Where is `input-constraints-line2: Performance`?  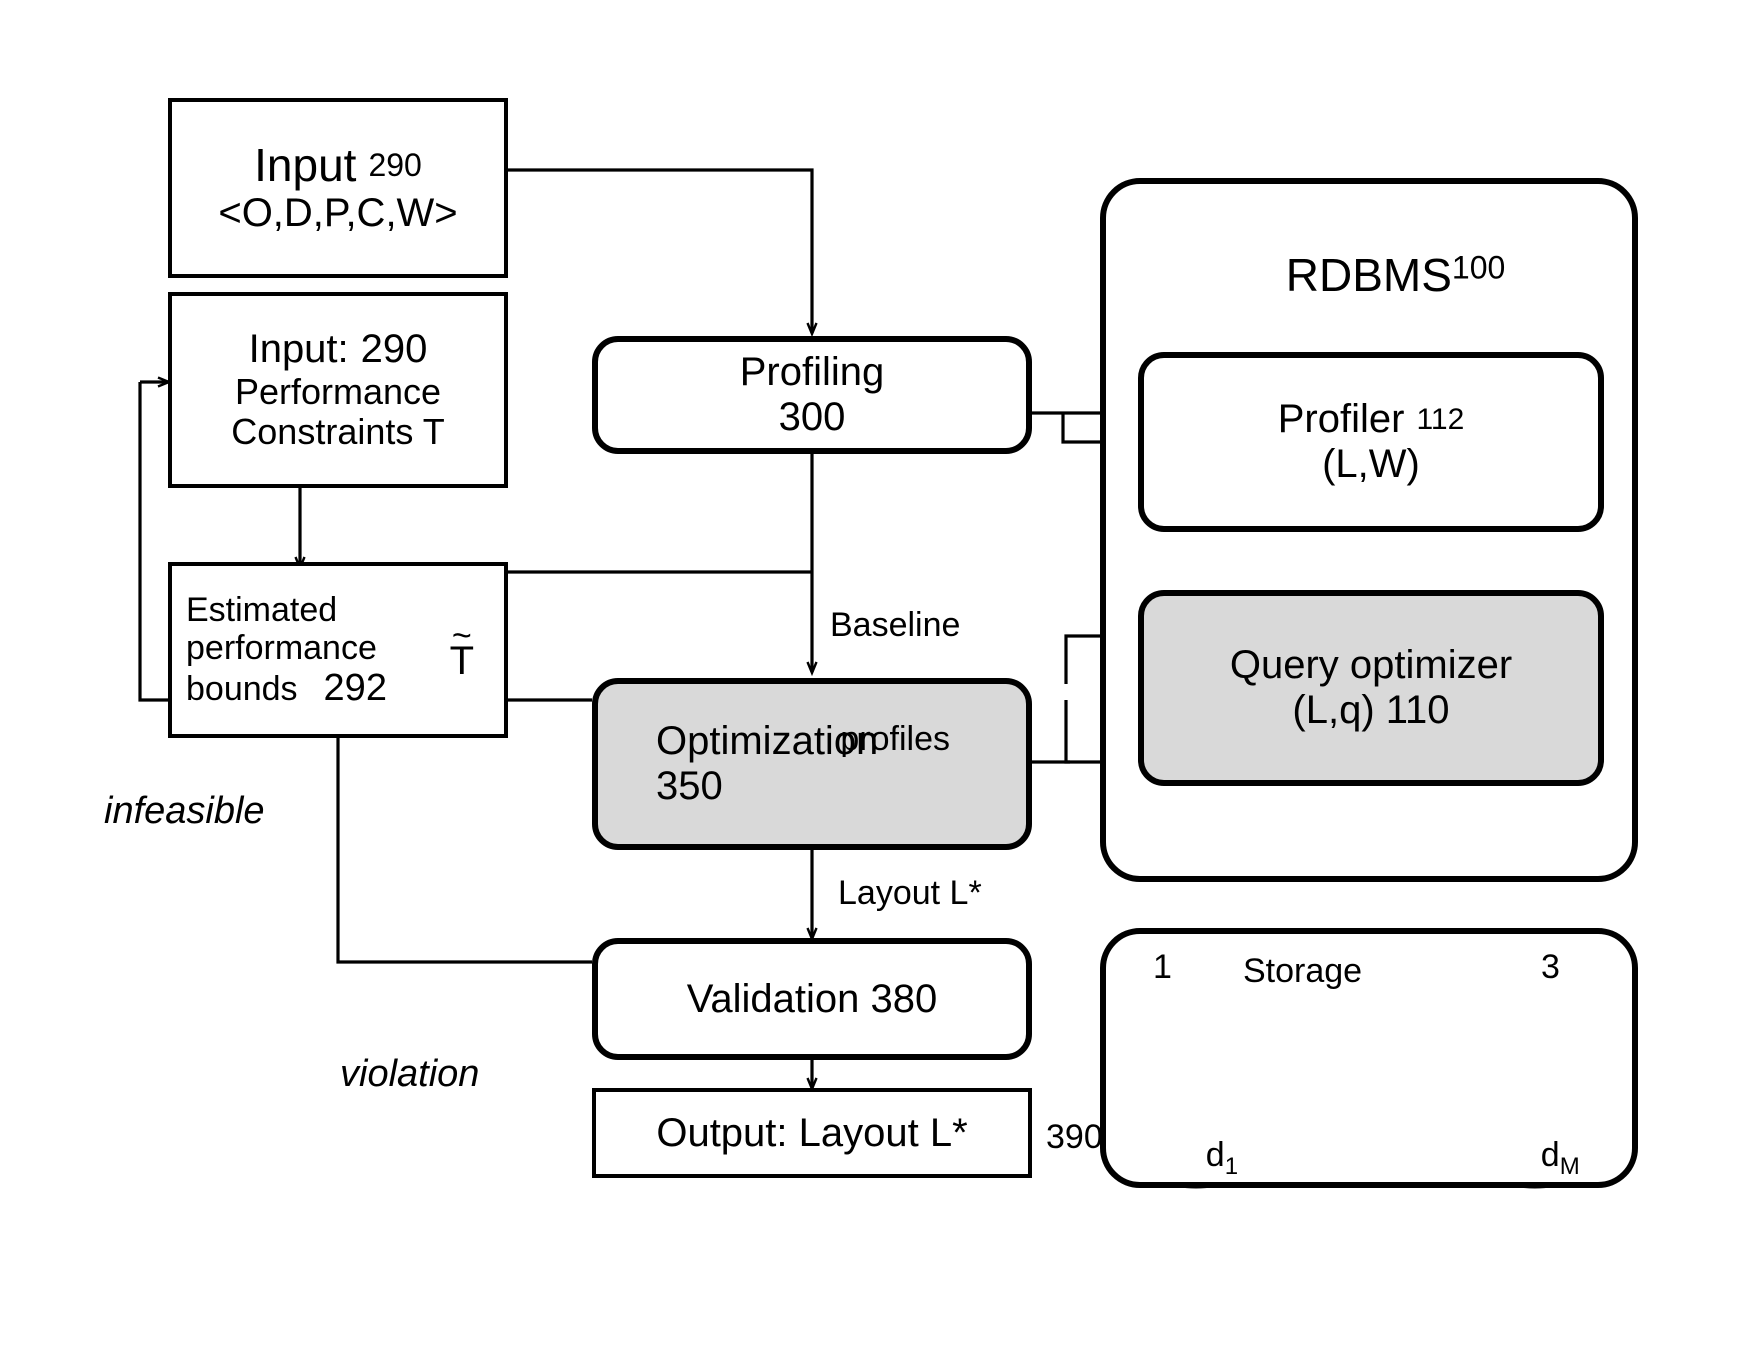
input-constraints-line2: Performance is located at coordinates (338, 392).